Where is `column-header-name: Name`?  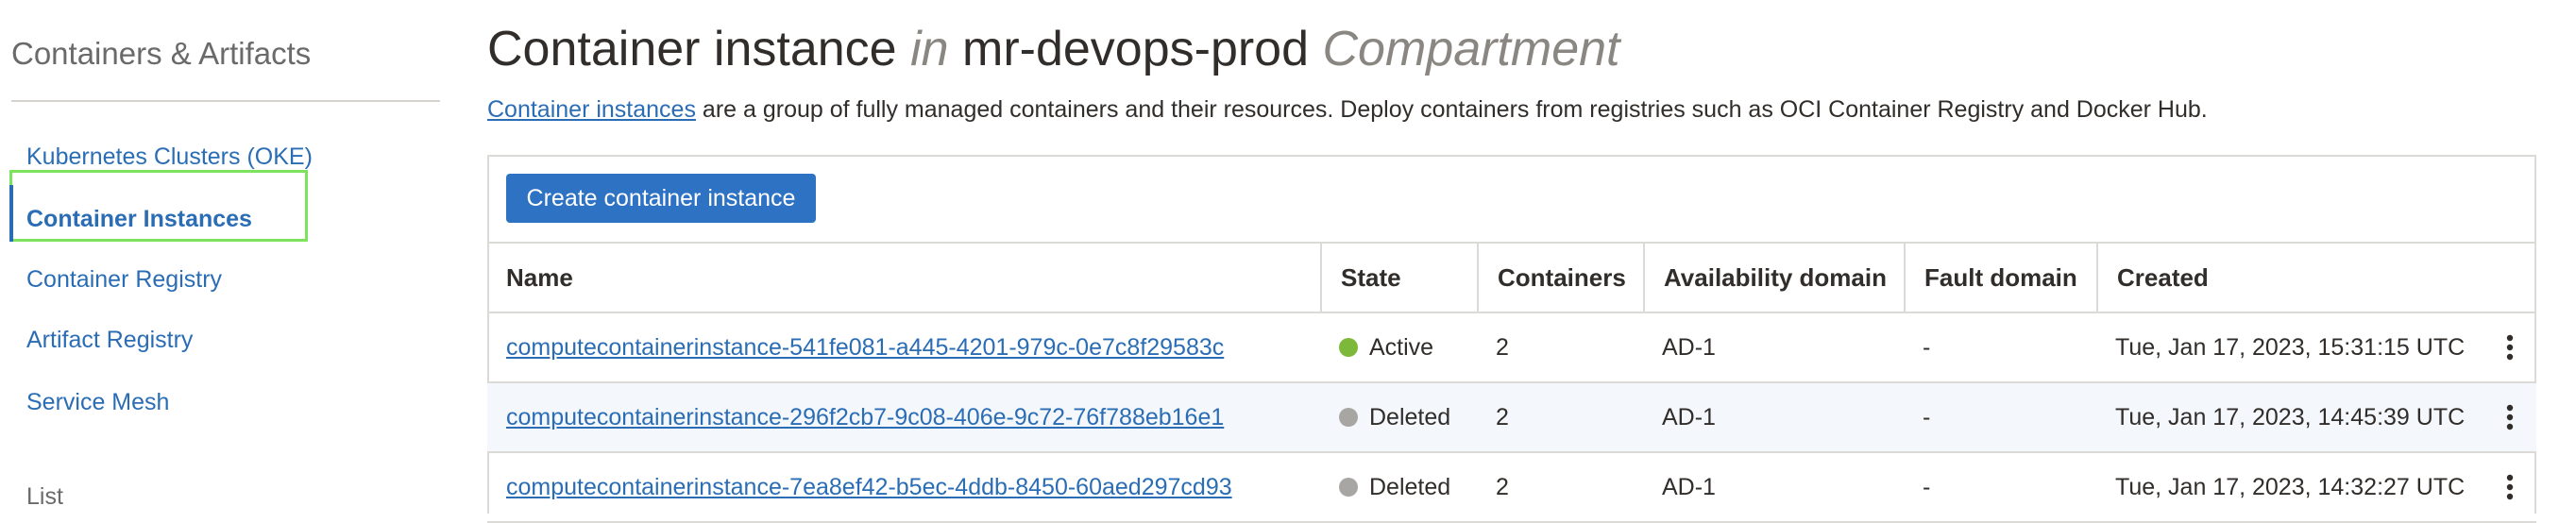 column-header-name: Name is located at coordinates (903, 278).